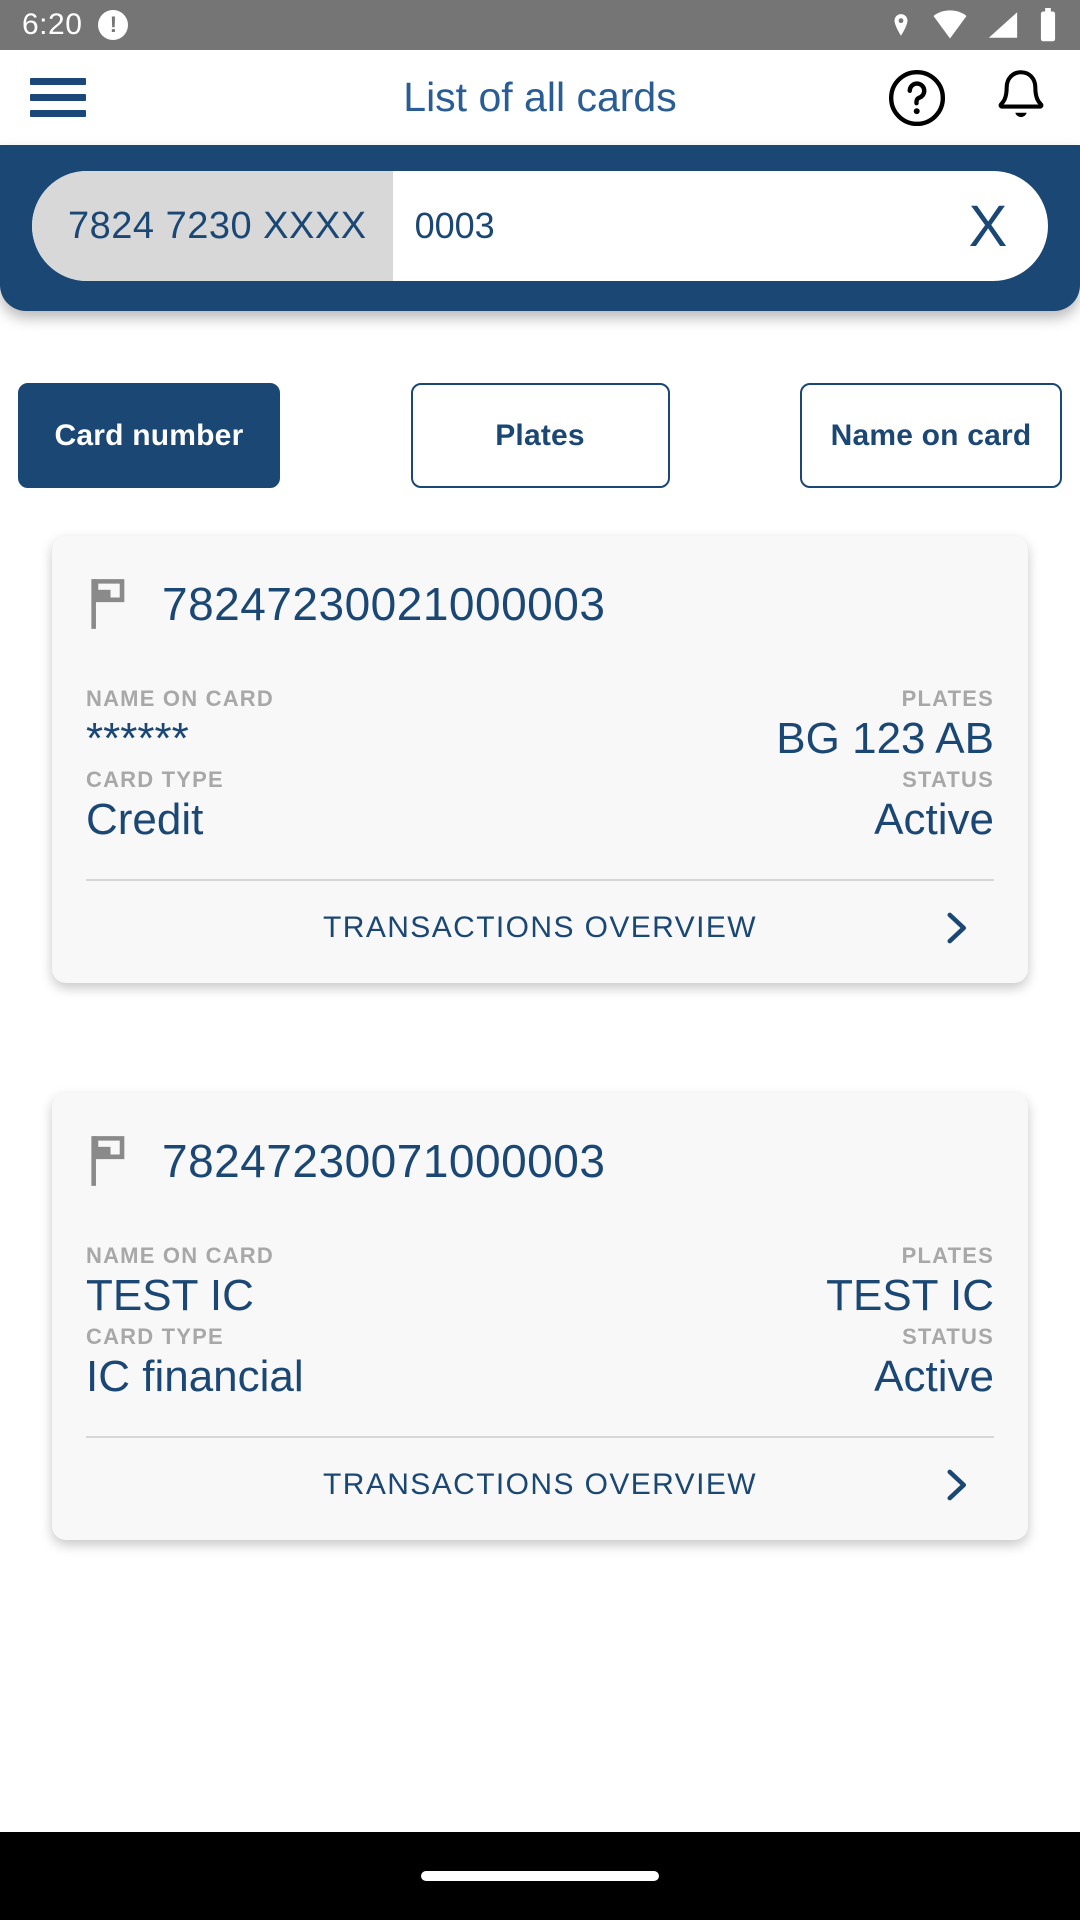 The height and width of the screenshot is (1920, 1080). What do you see at coordinates (137, 738) in the screenshot?
I see `value-name-on-card: ******` at bounding box center [137, 738].